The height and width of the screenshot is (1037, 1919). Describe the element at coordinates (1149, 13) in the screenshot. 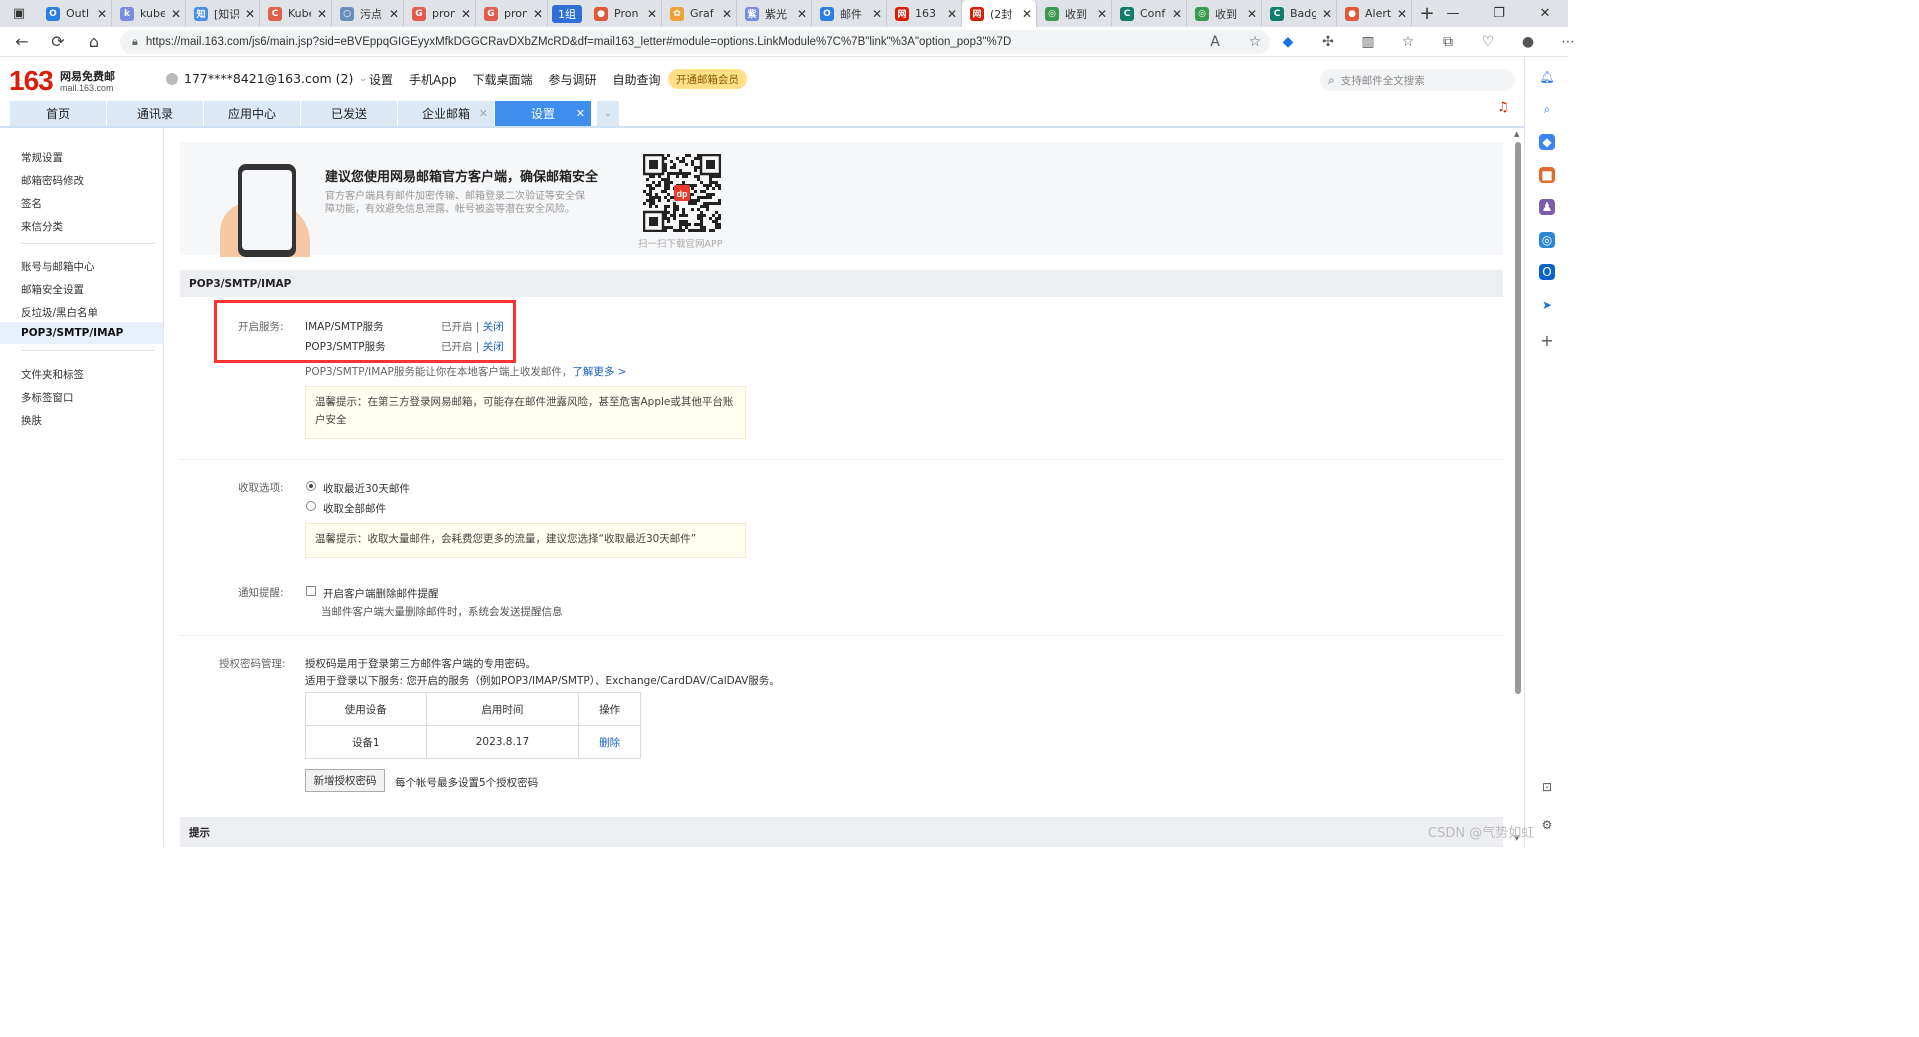

I see `browser-tab: C Conf ✕` at that location.